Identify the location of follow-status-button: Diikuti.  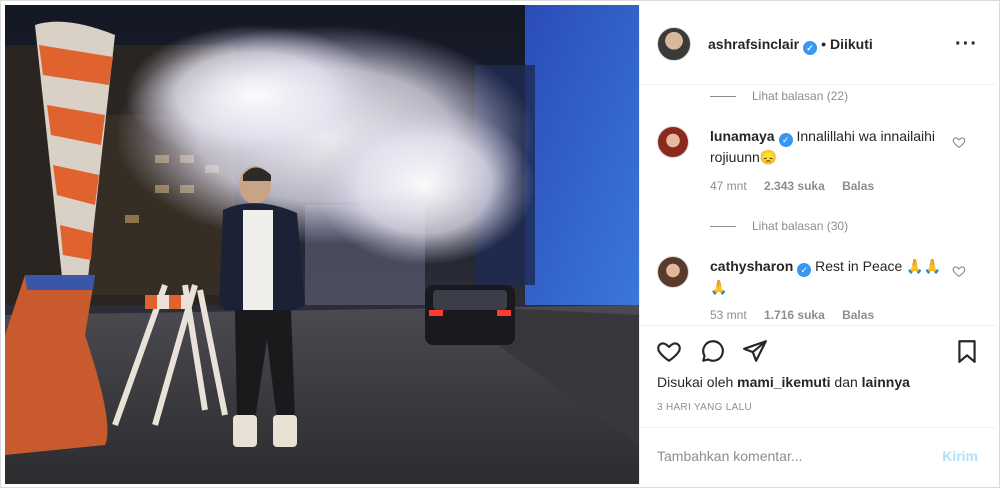
(851, 44).